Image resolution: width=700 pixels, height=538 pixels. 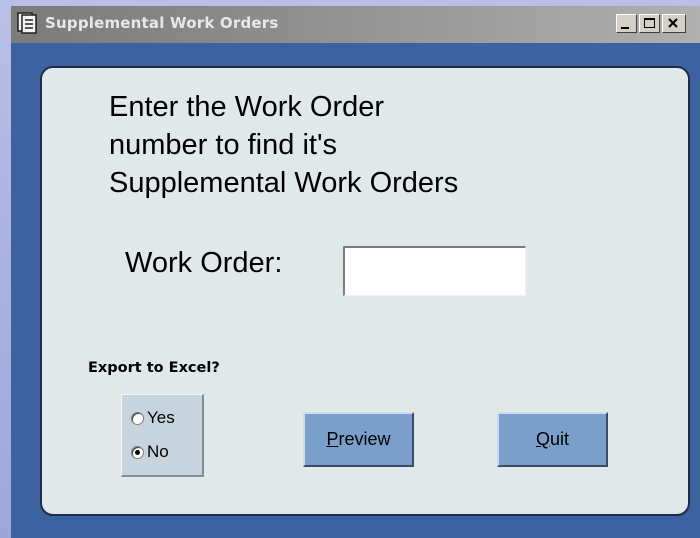 I want to click on close-icon, so click(x=673, y=23).